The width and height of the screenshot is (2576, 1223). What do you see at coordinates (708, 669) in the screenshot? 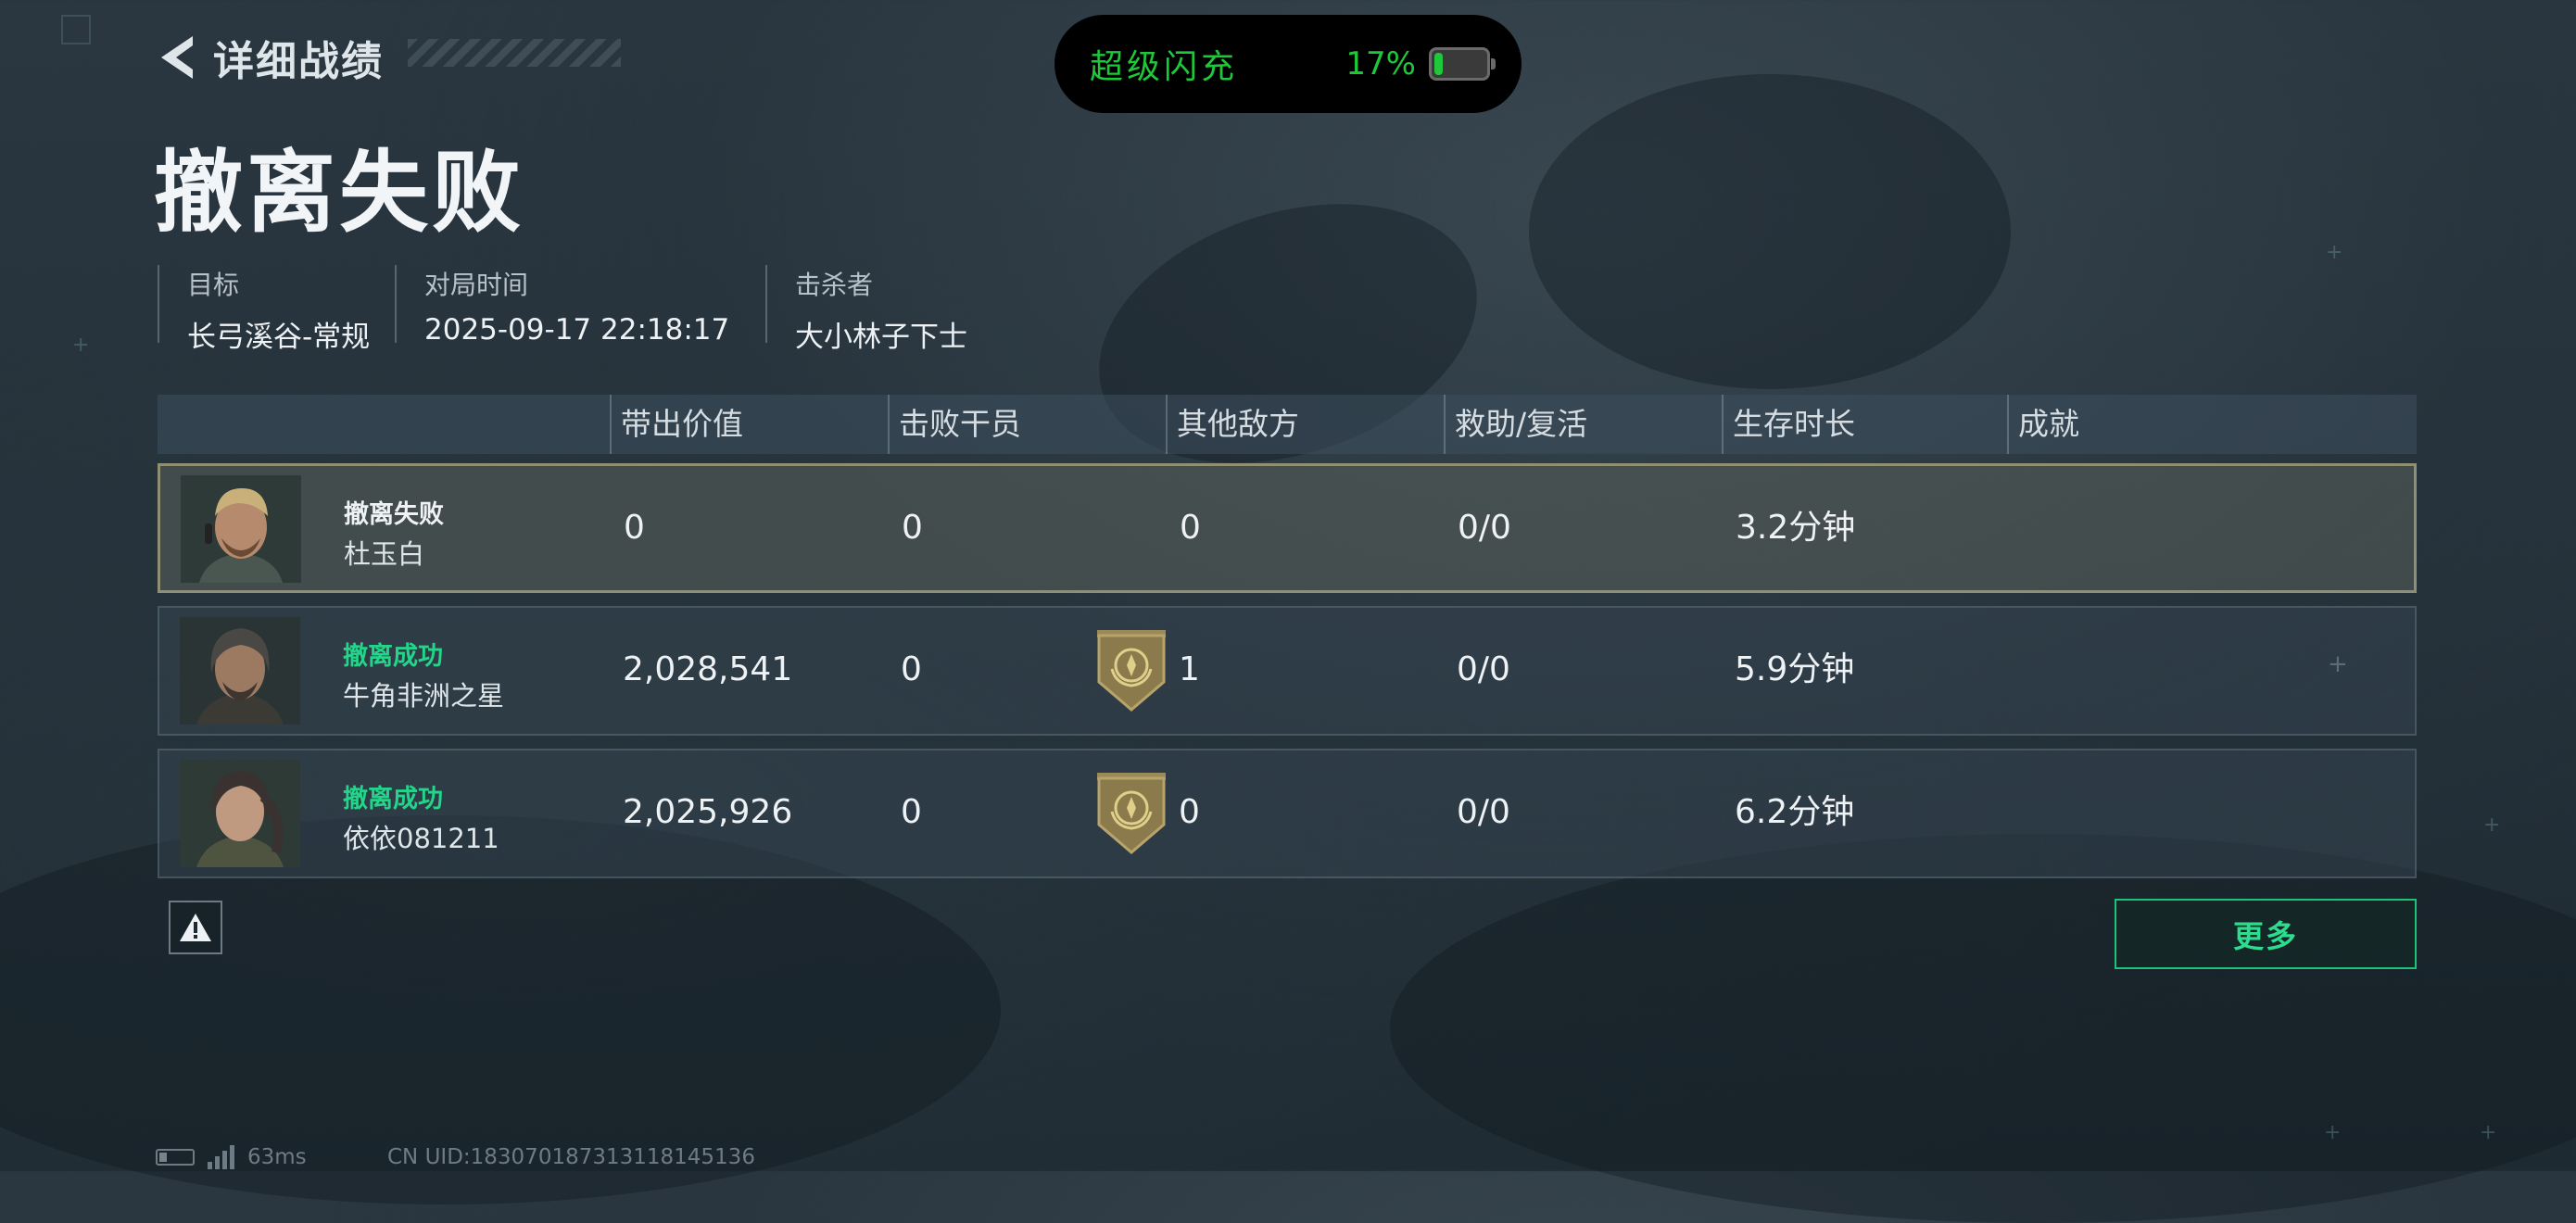
I see `cell-value: 2,028,541` at bounding box center [708, 669].